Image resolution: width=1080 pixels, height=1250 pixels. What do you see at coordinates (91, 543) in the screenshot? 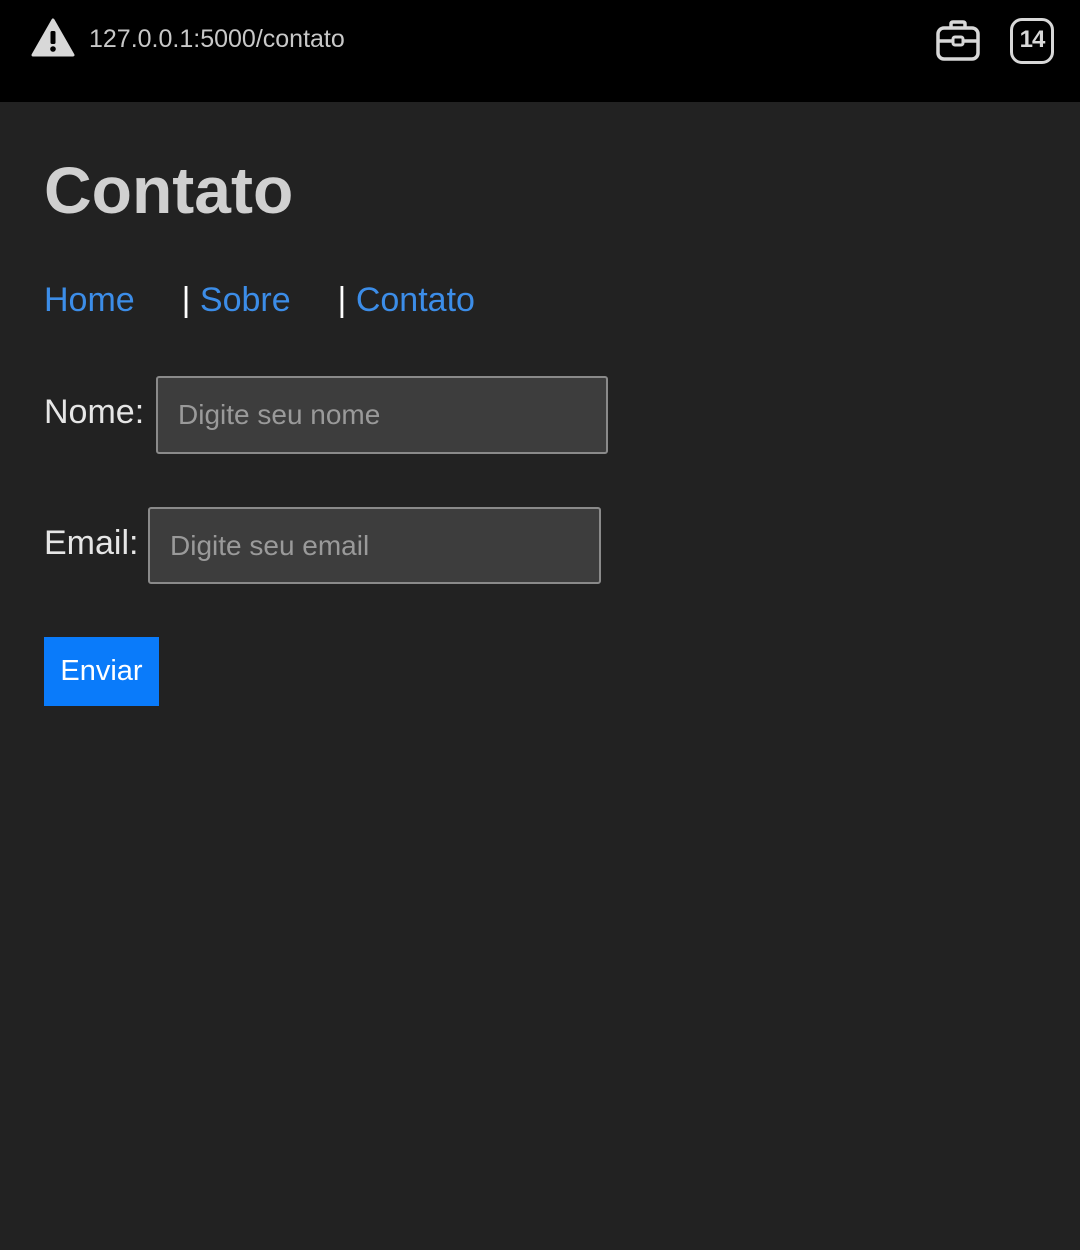
I see `email-label: Email:` at bounding box center [91, 543].